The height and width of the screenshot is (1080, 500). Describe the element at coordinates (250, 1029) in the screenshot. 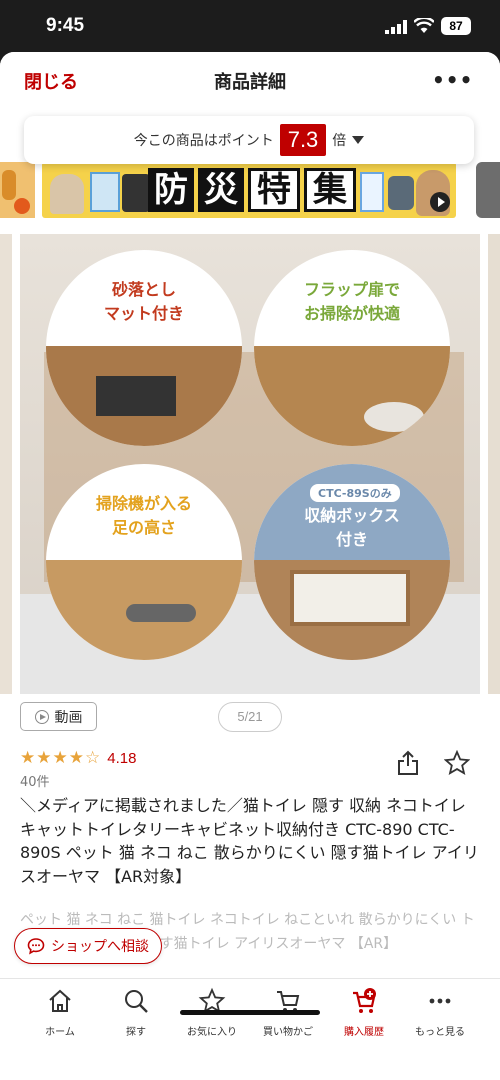

I see `bottom-navigation: ホーム 探す お気に入り 買い物かご 購入履歴 もっと見る` at that location.